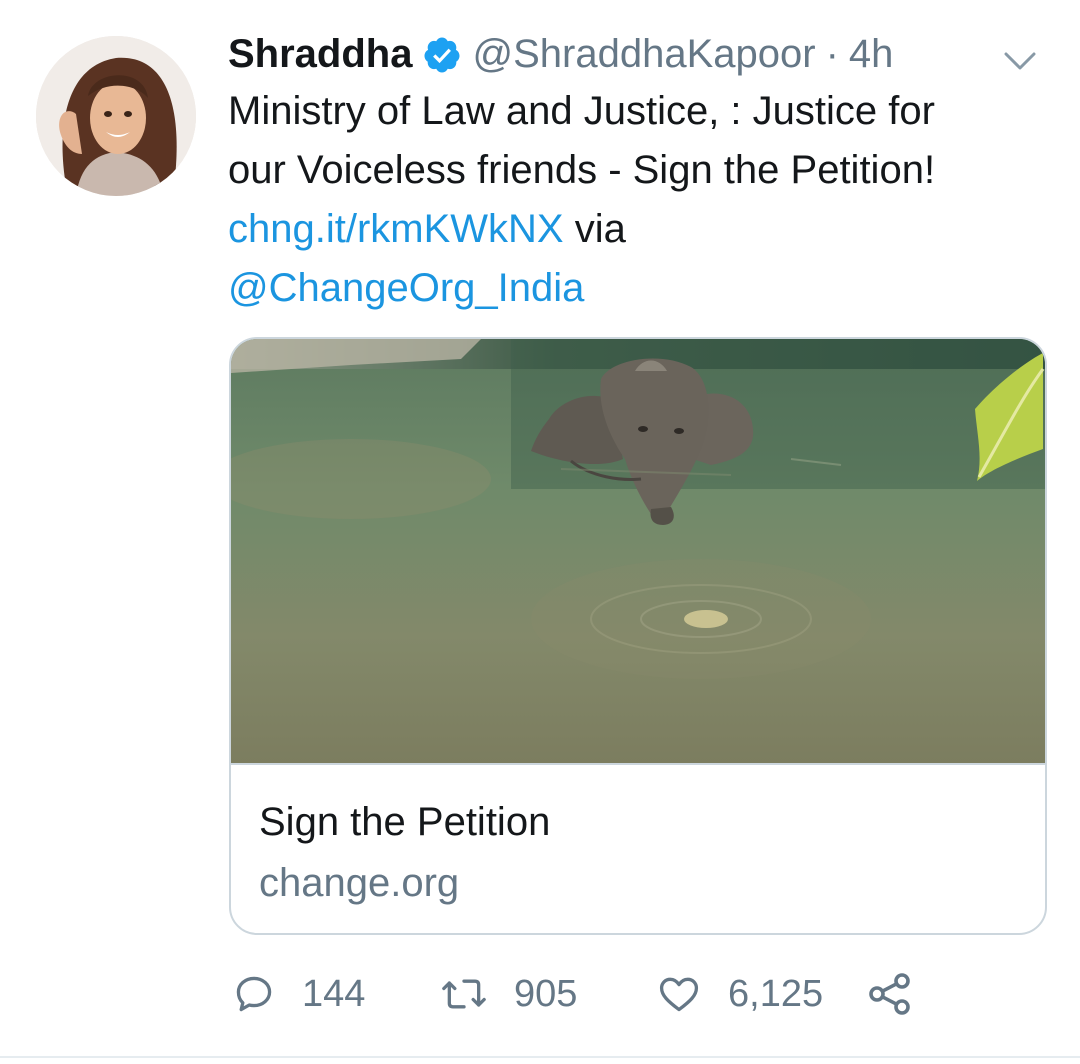 The width and height of the screenshot is (1080, 1064). Describe the element at coordinates (594, 229) in the screenshot. I see `via-text: via` at that location.